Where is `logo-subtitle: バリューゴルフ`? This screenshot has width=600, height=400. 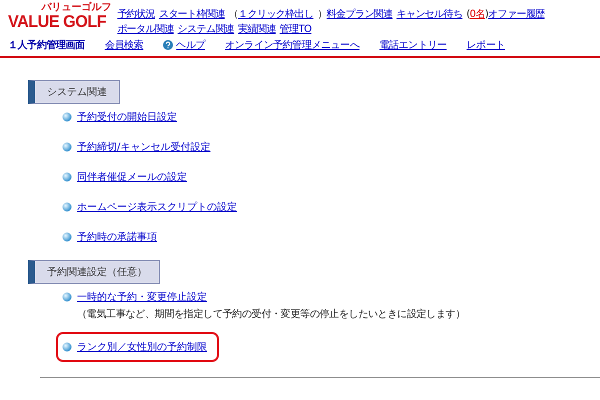 logo-subtitle: バリューゴルフ is located at coordinates (76, 8).